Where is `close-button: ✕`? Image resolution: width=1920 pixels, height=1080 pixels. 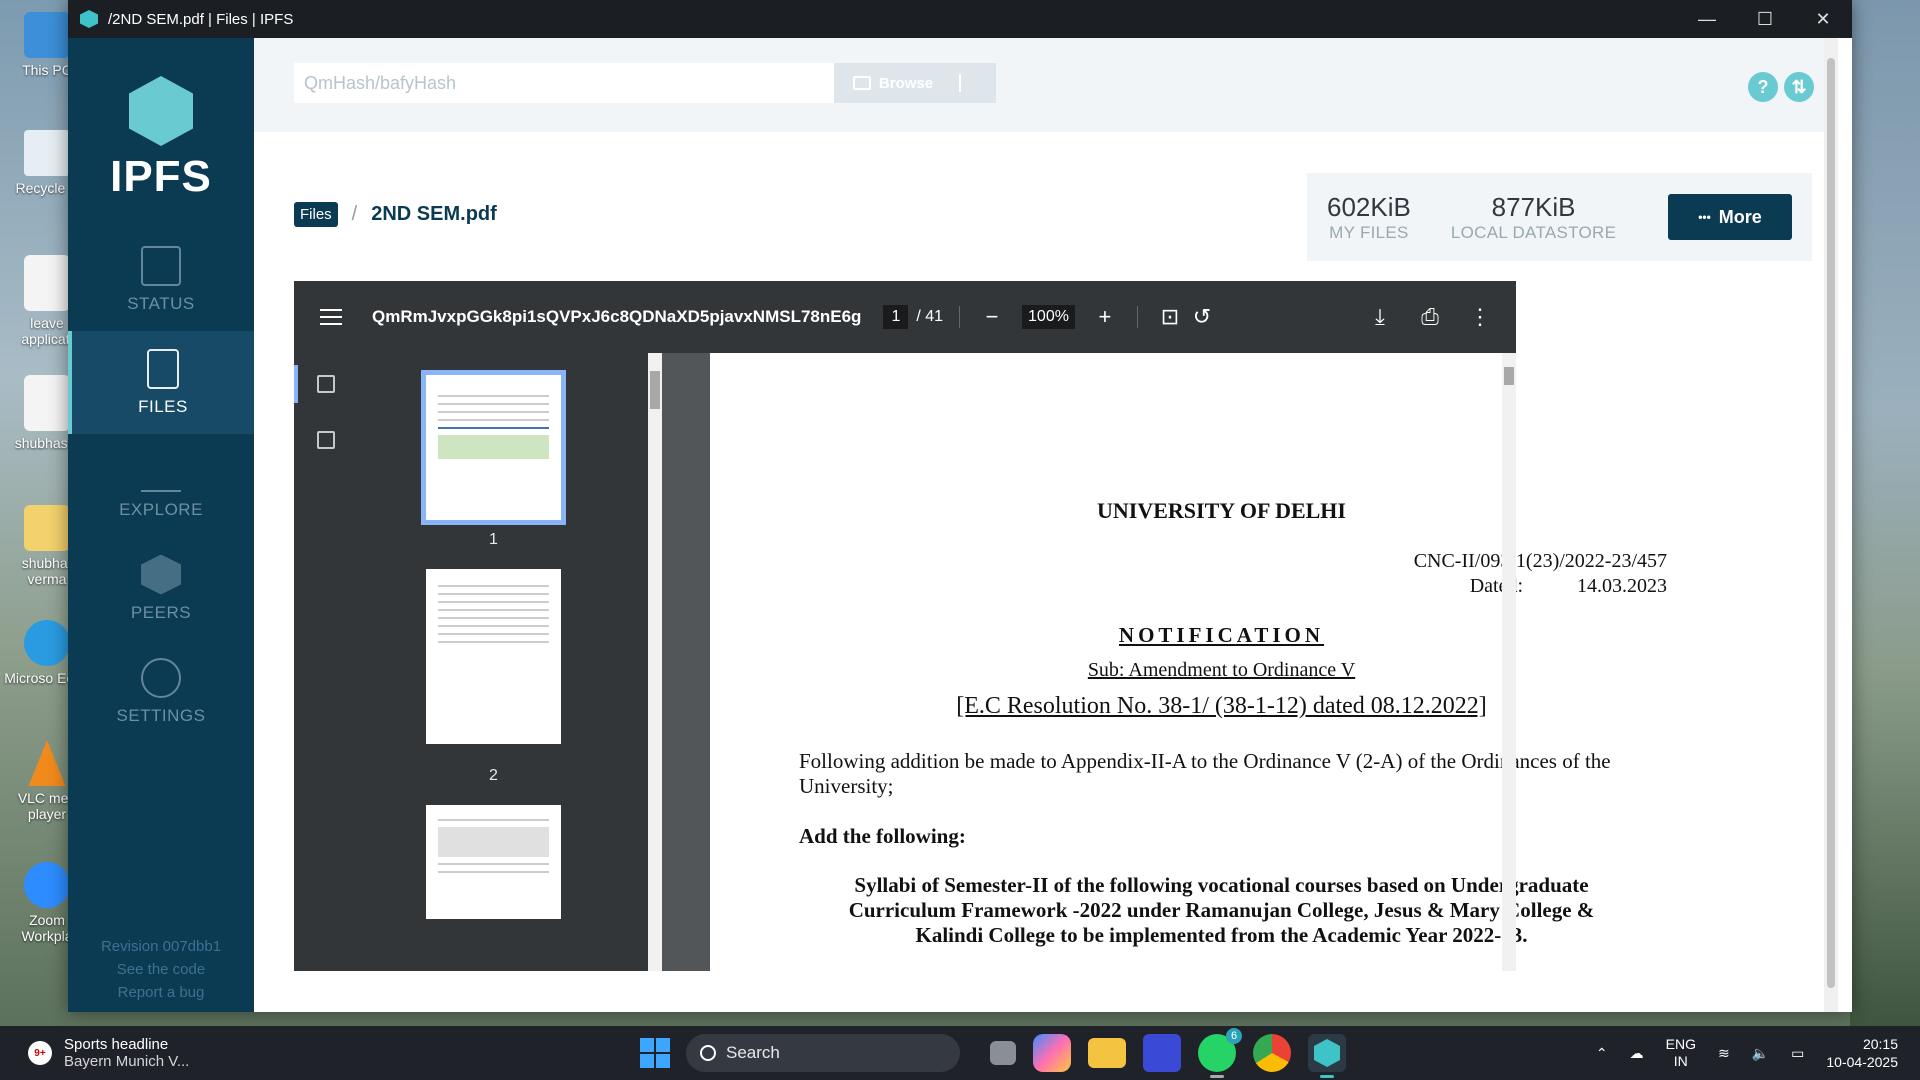
close-button: ✕ is located at coordinates (1823, 19).